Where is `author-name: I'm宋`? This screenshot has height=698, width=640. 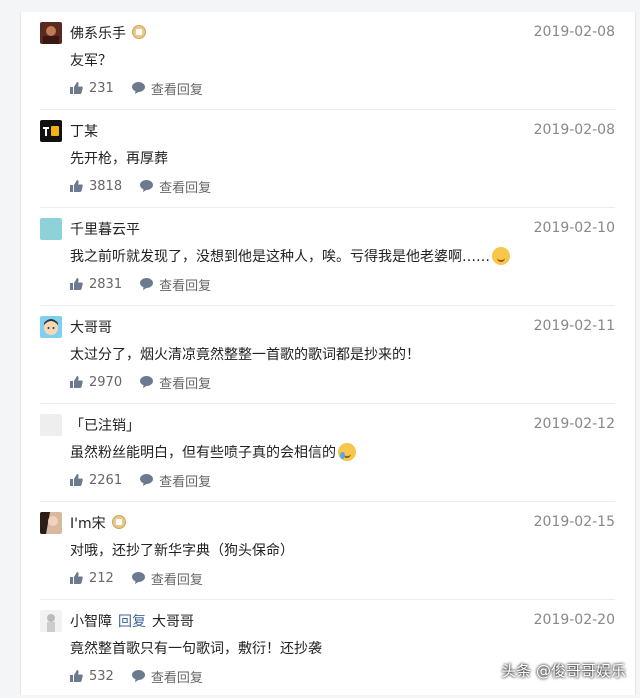 author-name: I'm宋 is located at coordinates (88, 524).